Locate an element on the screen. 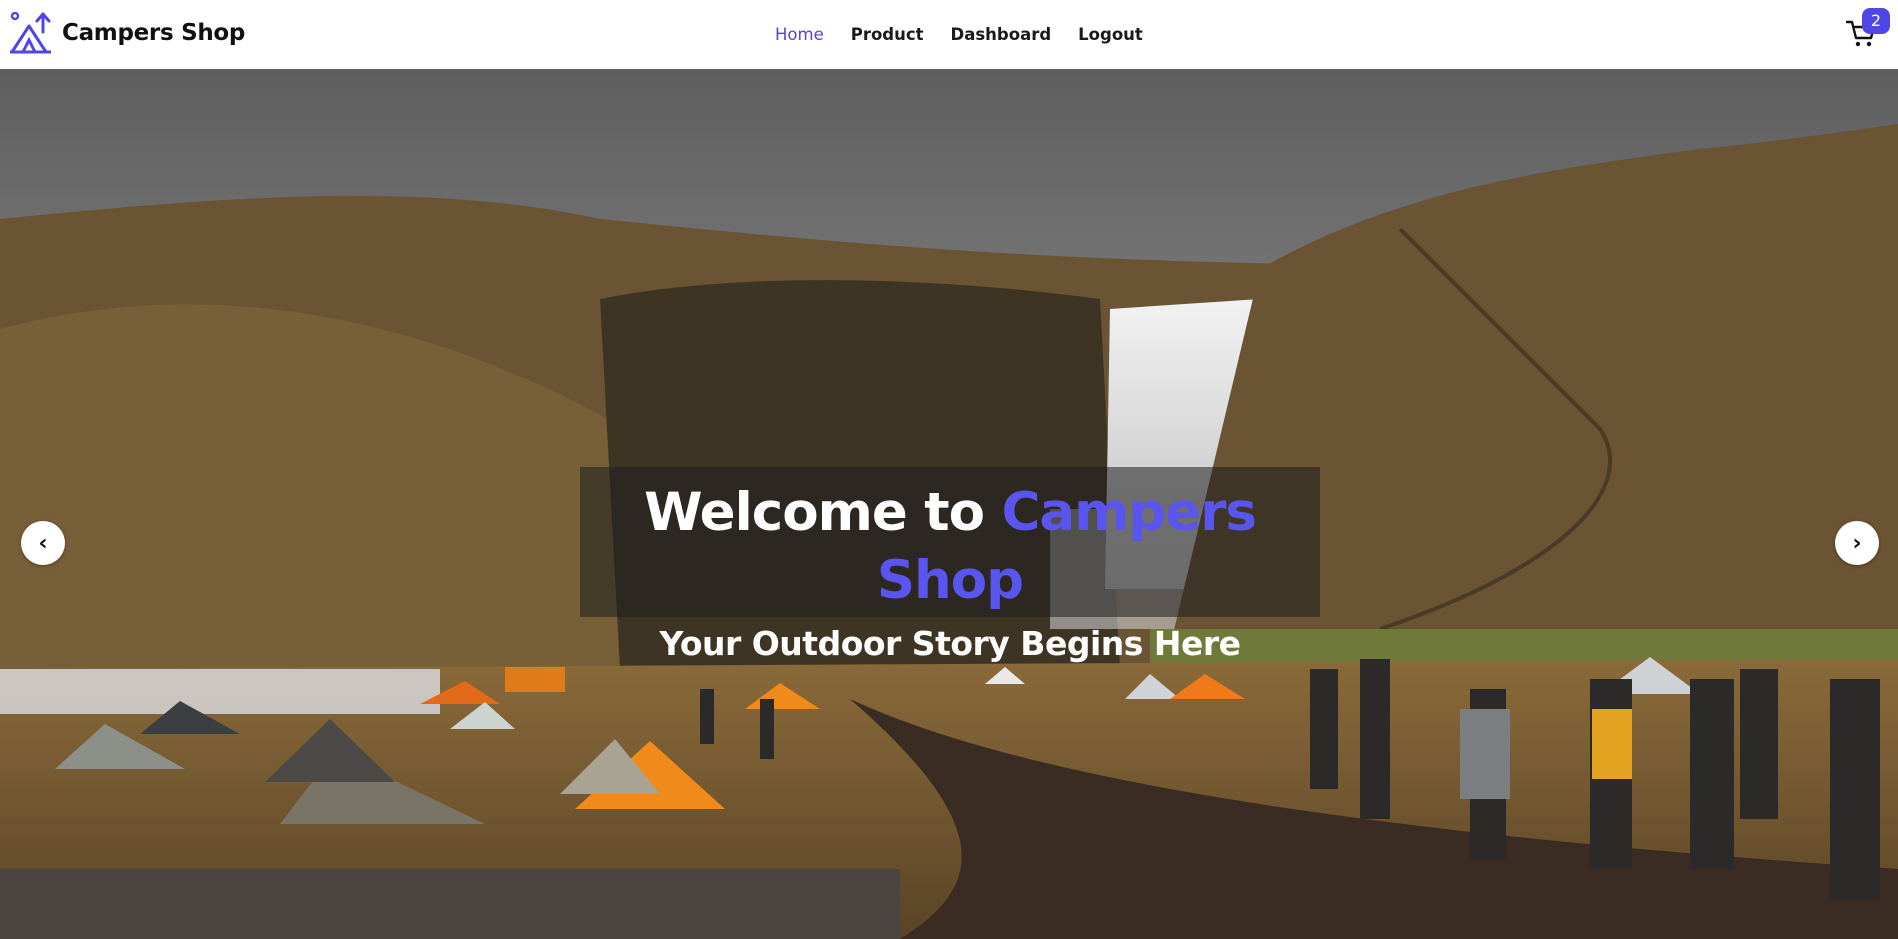 This screenshot has width=1898, height=939. nav-dashboard: Dashboard is located at coordinates (1001, 34).